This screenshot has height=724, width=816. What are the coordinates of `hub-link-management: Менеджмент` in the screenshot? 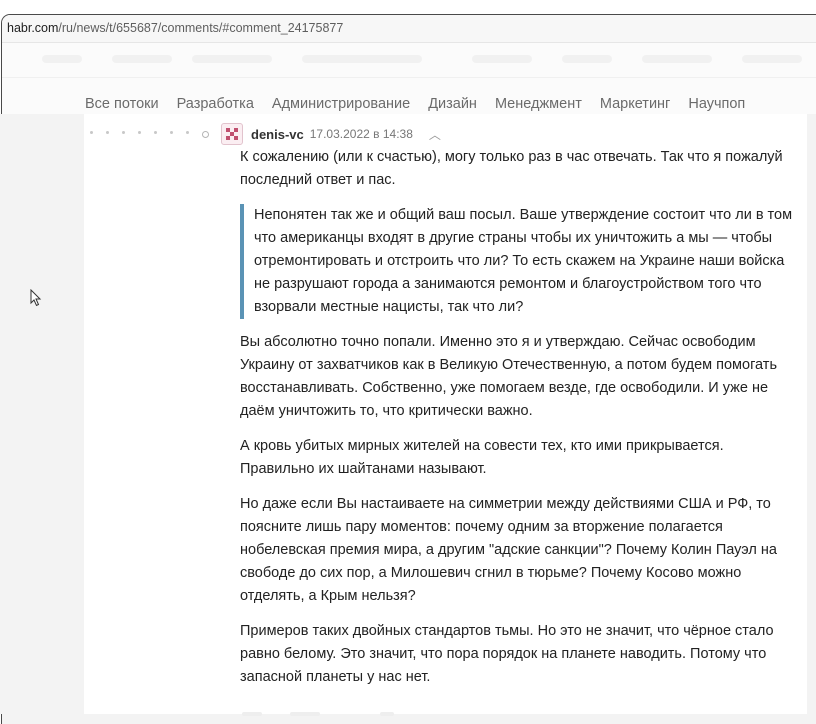 It's located at (538, 104).